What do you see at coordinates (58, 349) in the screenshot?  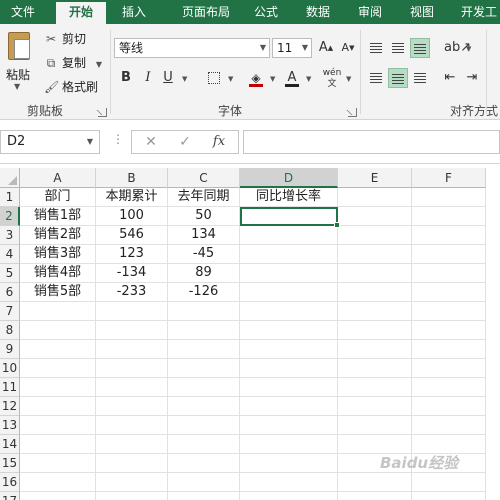 I see `cell-a9` at bounding box center [58, 349].